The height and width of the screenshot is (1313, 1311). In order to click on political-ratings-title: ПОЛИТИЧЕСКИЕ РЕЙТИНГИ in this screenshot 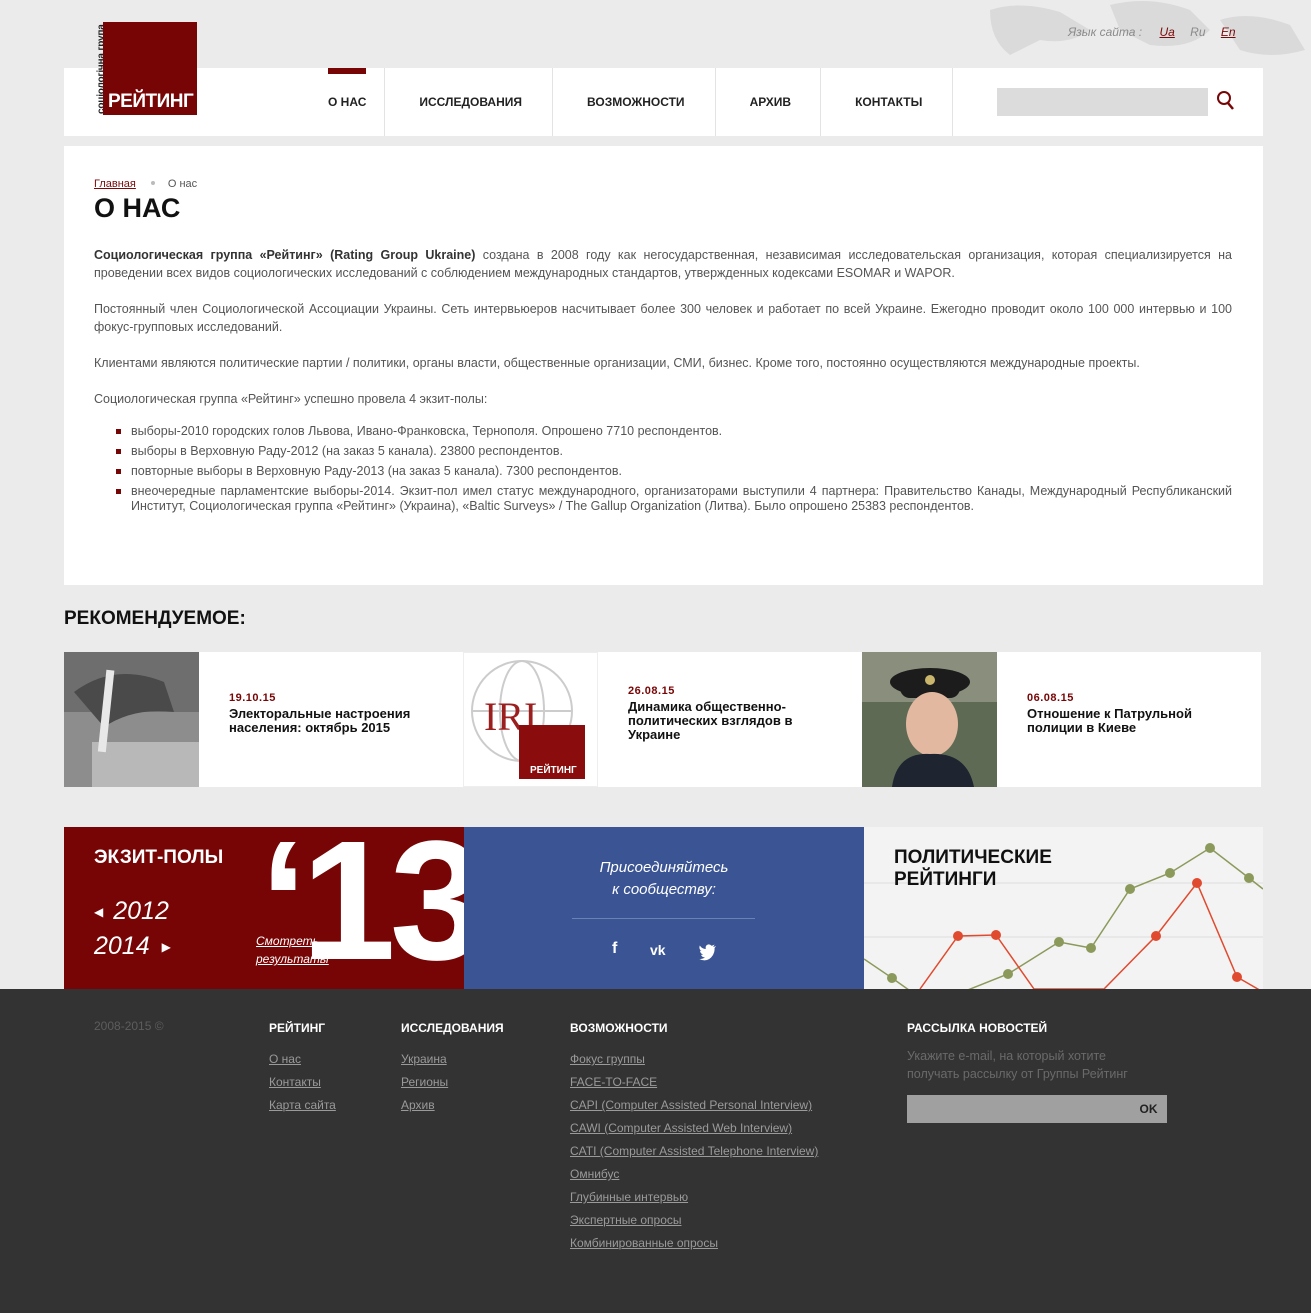, I will do `click(973, 868)`.